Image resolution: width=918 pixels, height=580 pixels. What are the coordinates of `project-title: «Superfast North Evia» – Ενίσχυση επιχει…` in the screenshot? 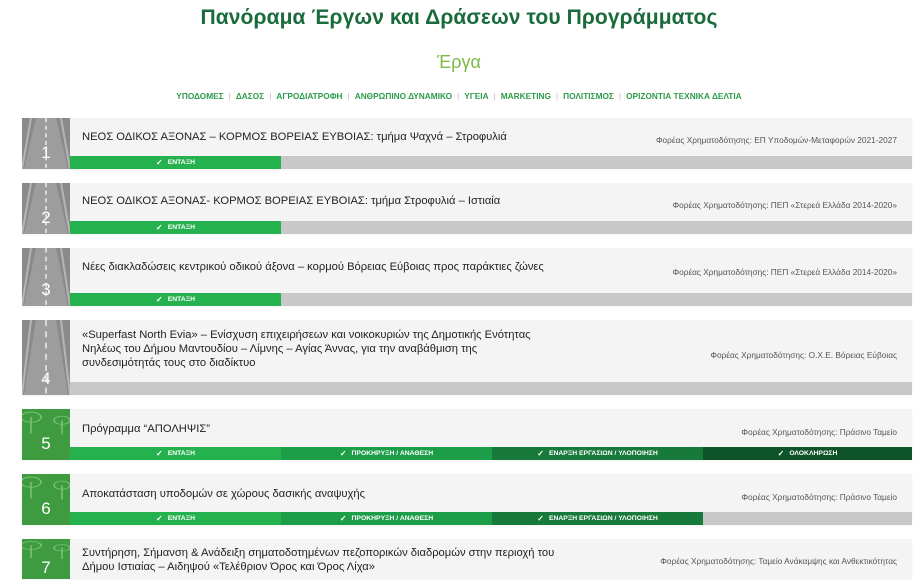 It's located at (317, 349).